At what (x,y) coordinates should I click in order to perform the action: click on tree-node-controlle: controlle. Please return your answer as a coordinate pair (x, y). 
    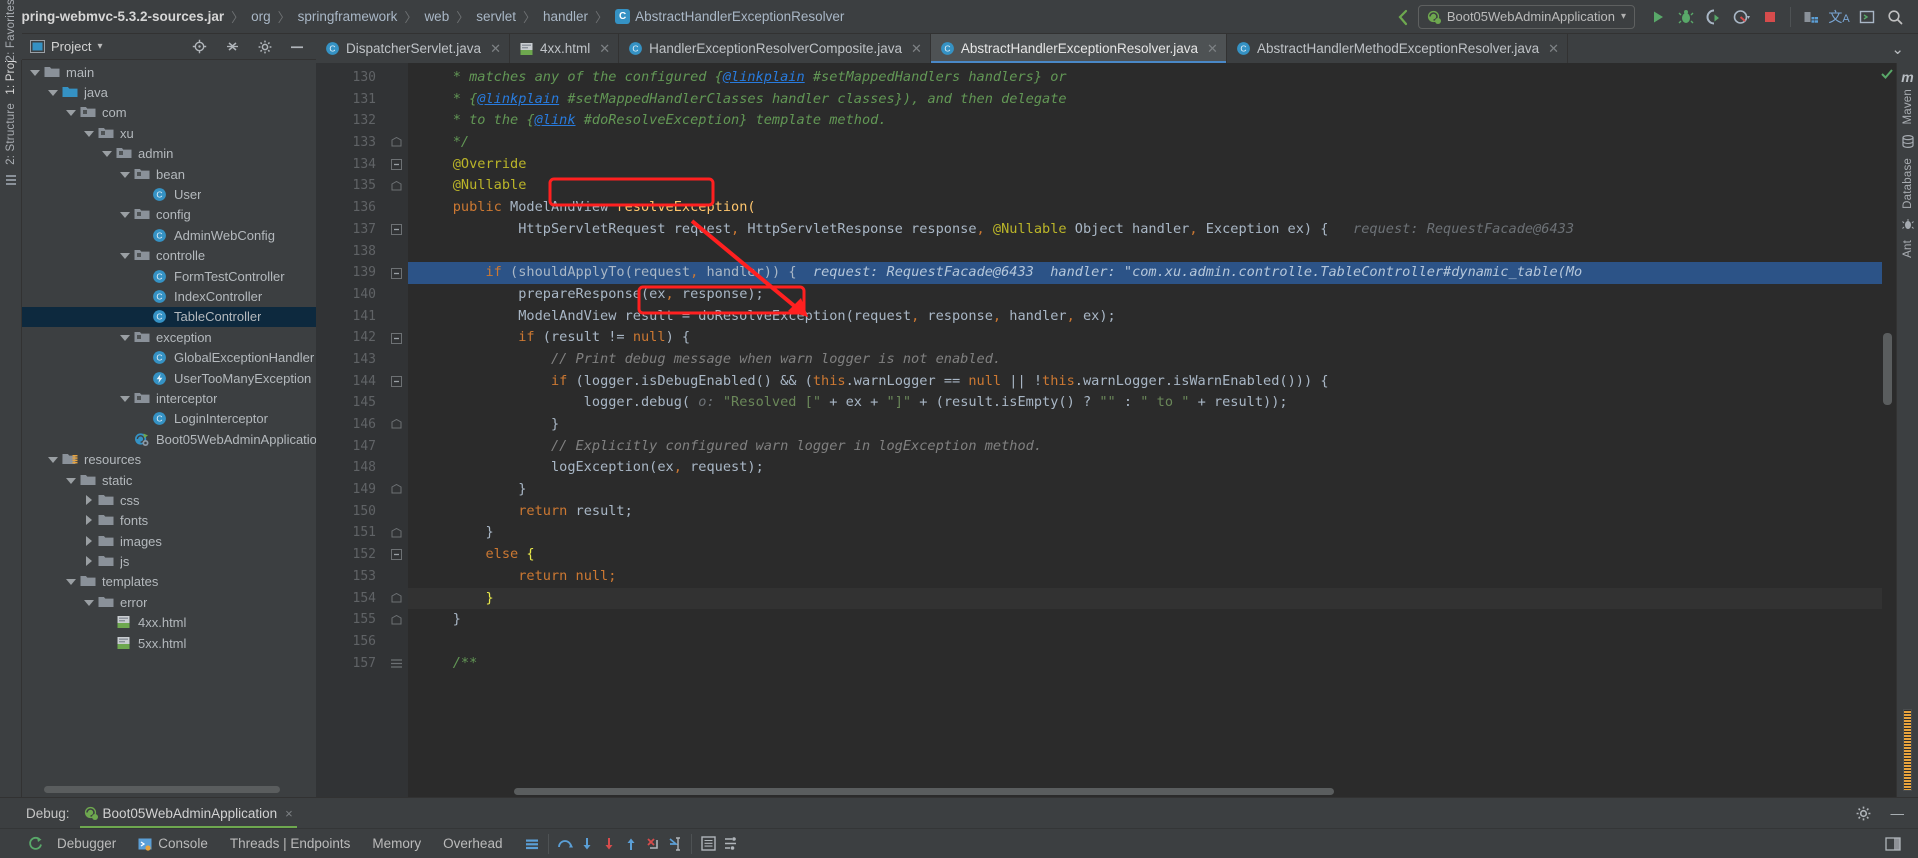
    Looking at the image, I should click on (169, 256).